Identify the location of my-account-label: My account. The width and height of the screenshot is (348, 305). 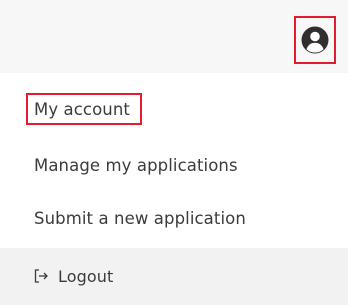
(82, 109).